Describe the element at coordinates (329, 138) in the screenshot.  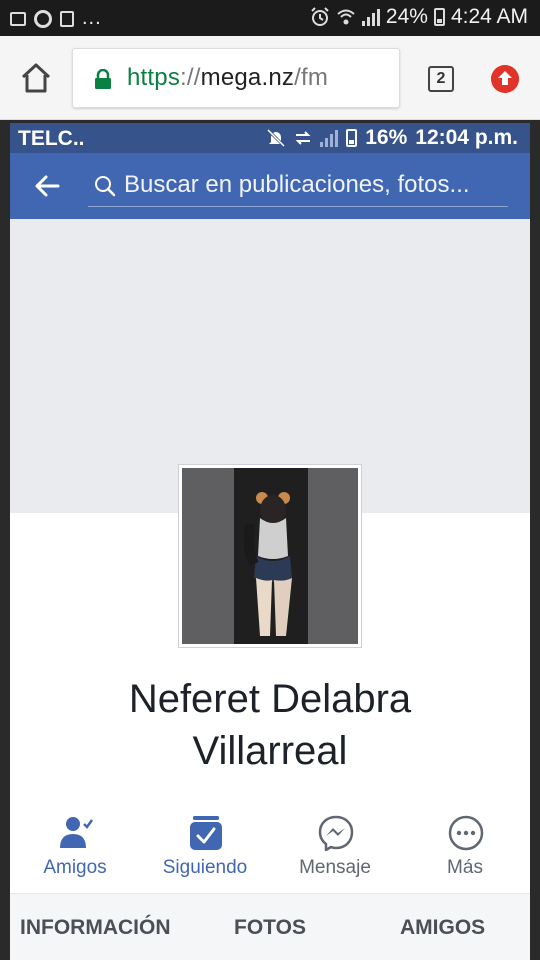
I see `fb-signal-icon` at that location.